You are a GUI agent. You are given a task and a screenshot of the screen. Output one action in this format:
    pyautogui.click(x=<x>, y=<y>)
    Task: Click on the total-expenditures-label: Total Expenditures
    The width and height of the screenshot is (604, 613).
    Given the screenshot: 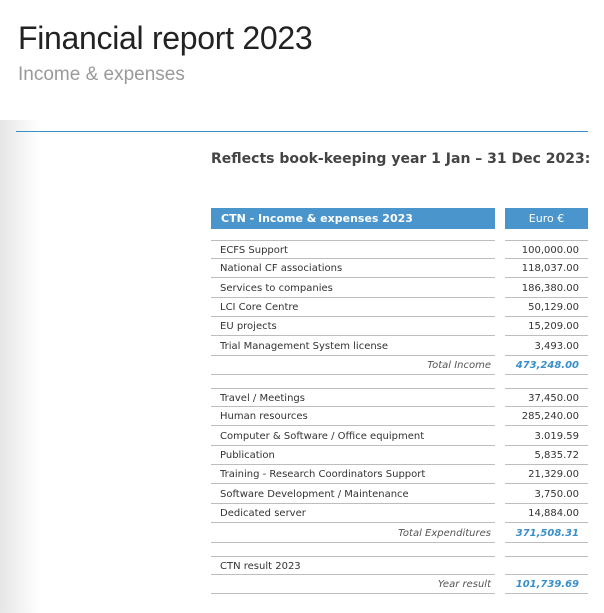 What is the action you would take?
    pyautogui.click(x=353, y=533)
    